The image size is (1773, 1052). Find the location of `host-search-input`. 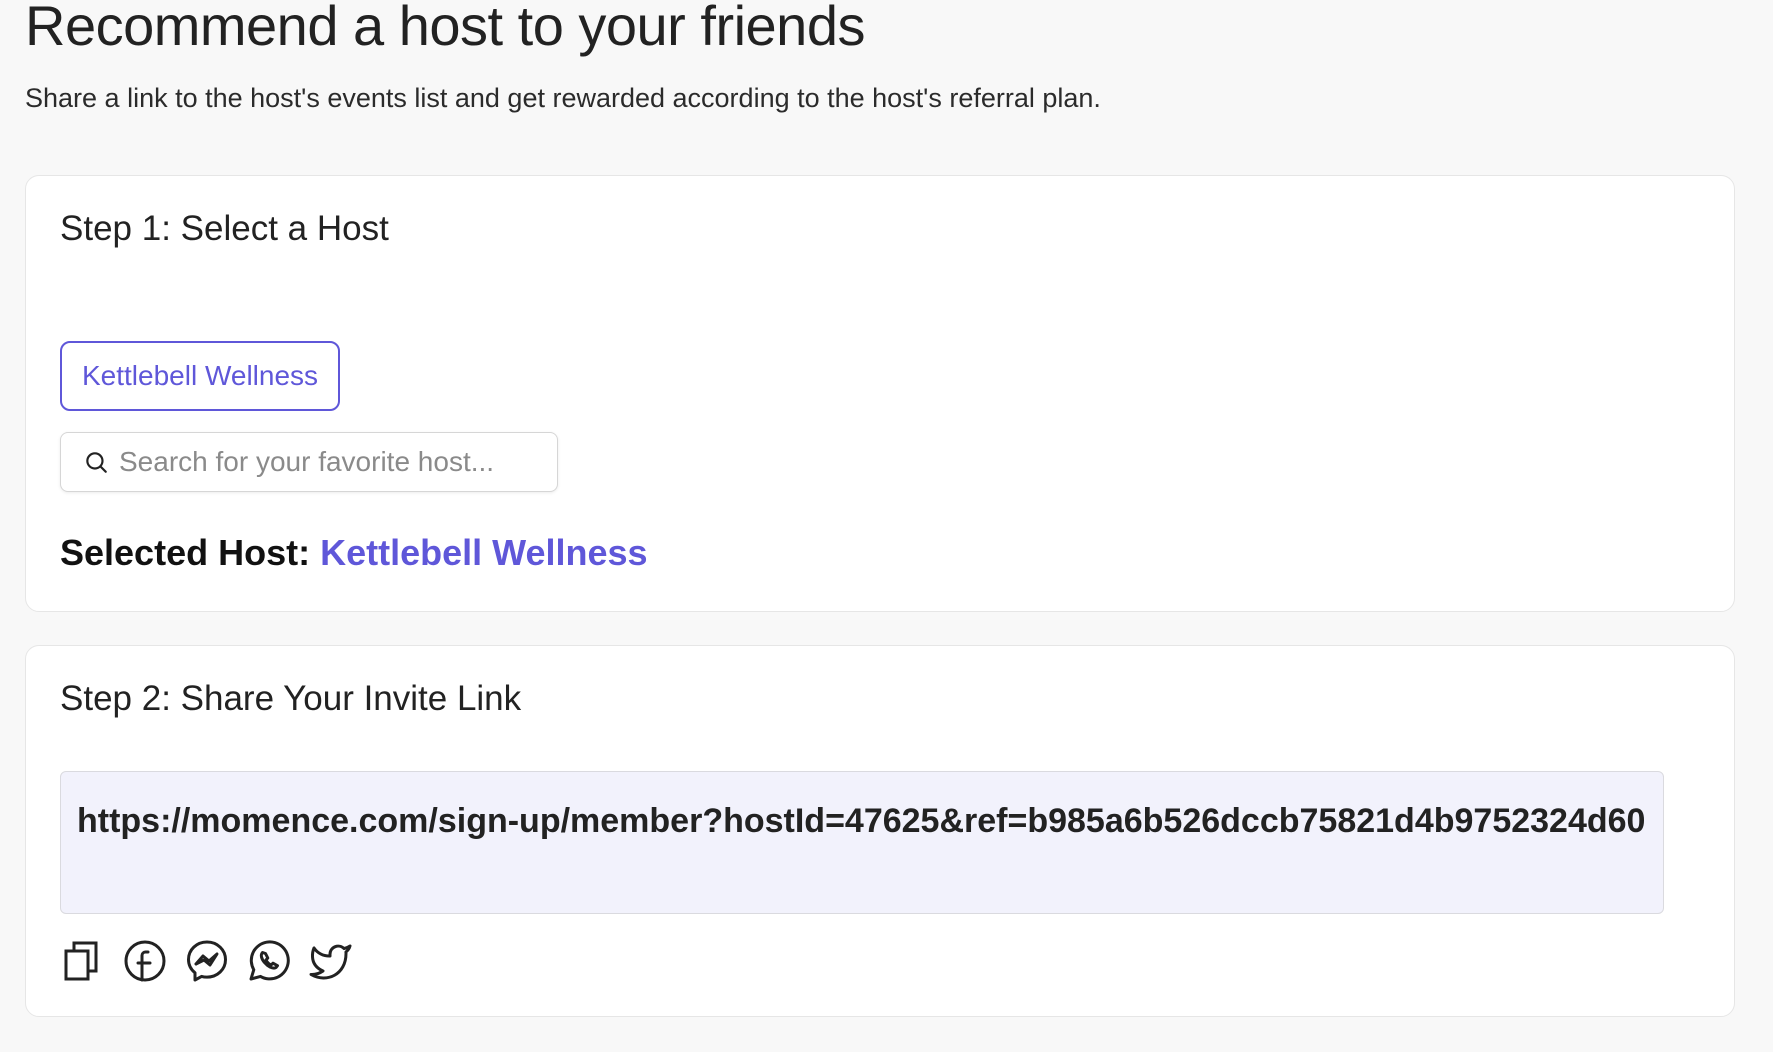

host-search-input is located at coordinates (329, 462).